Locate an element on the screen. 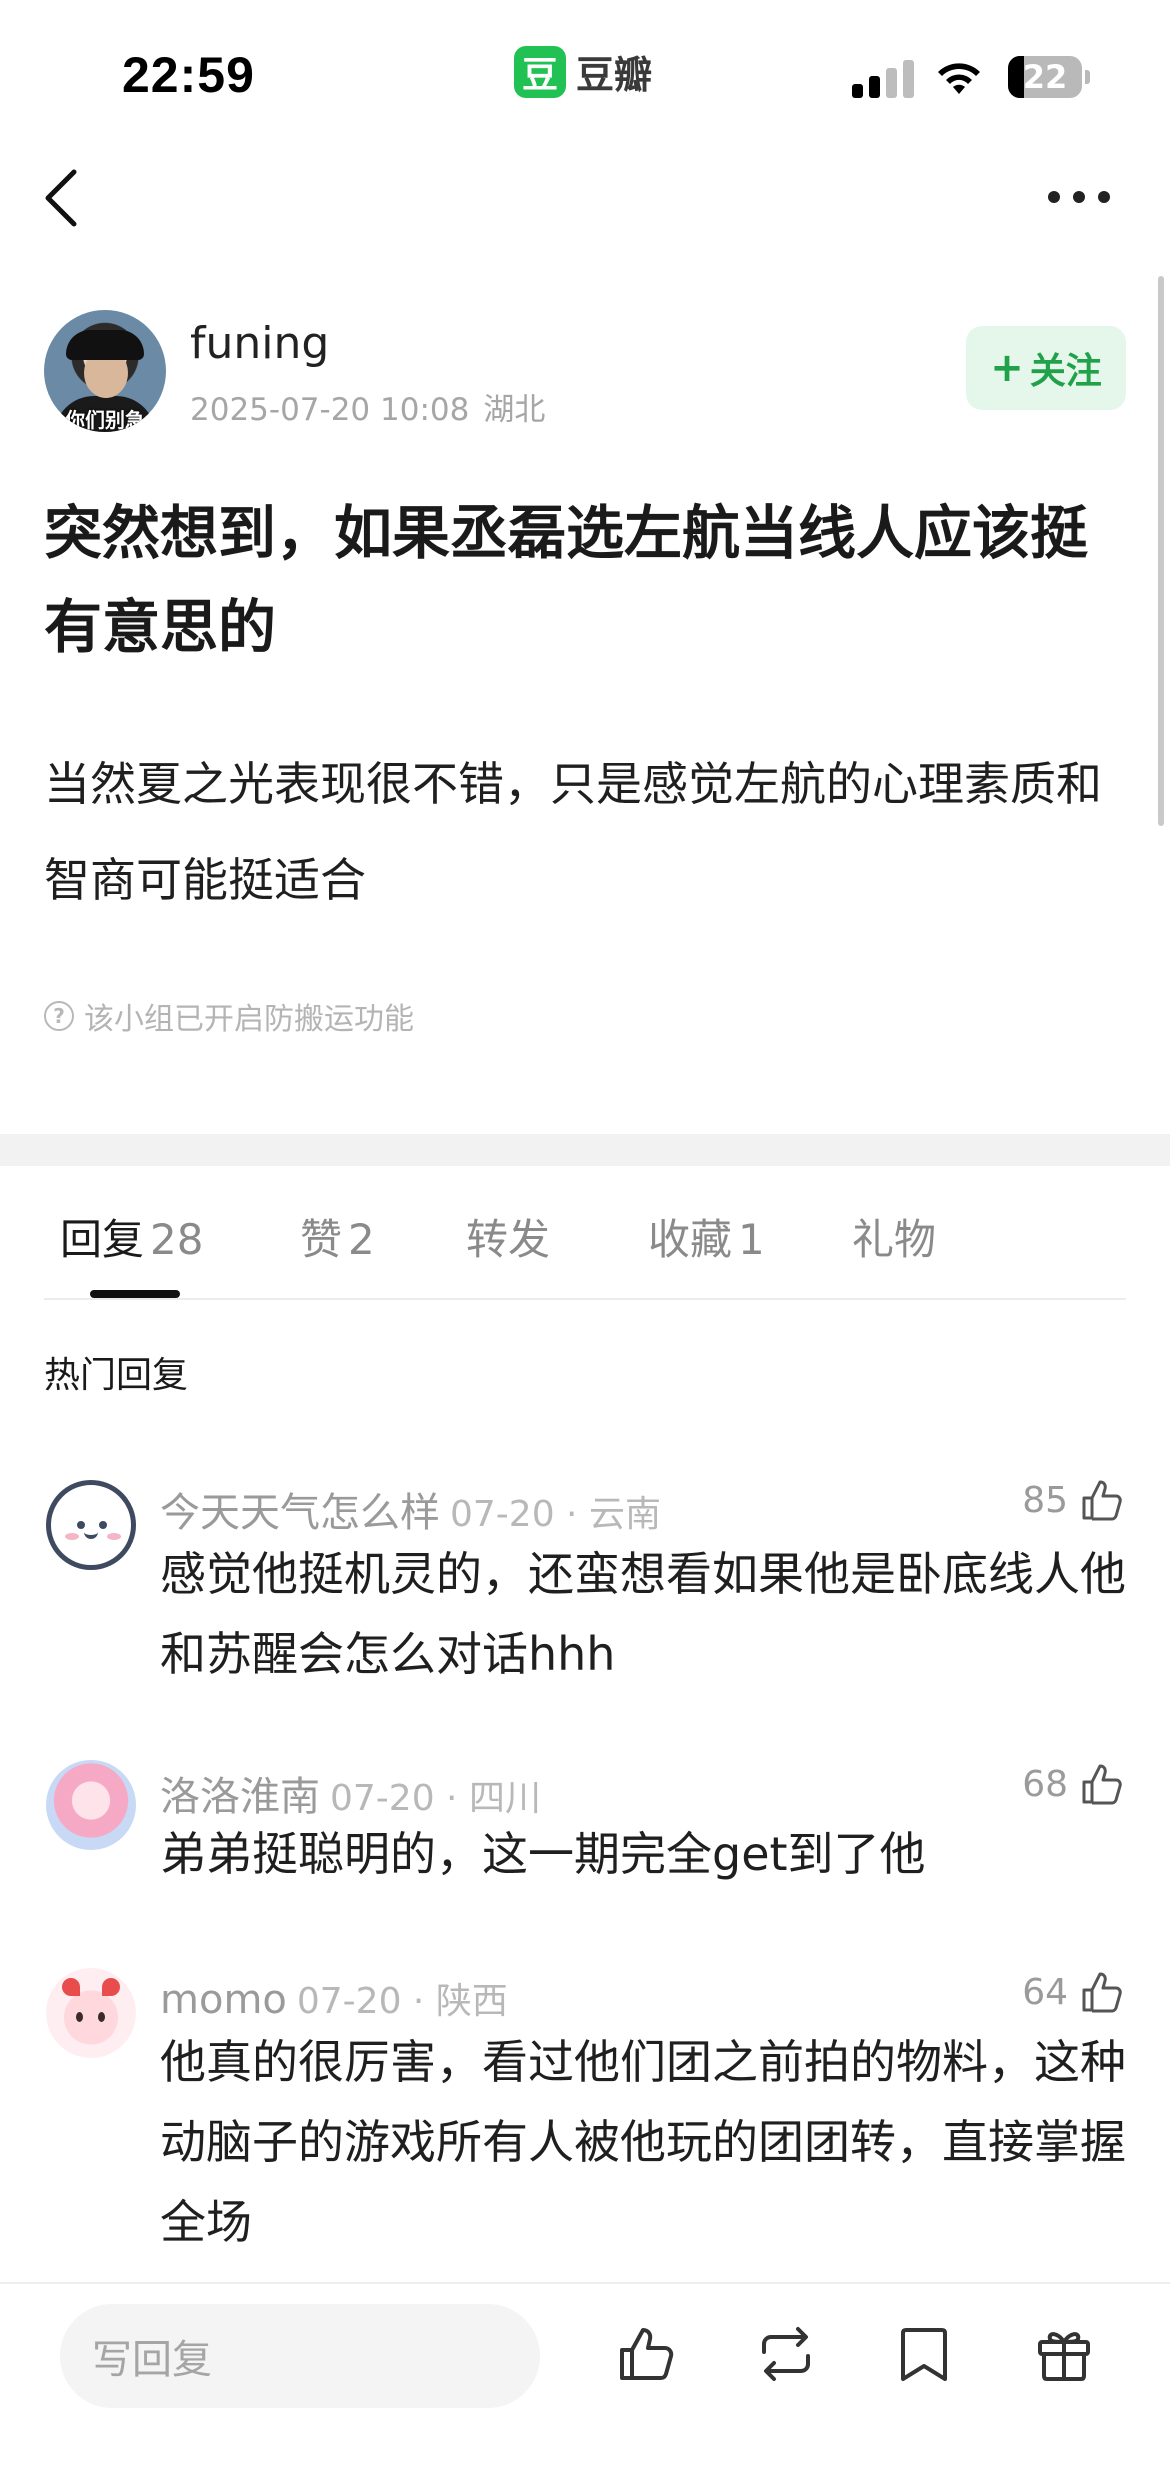 The image size is (1170, 2473). wifi-icon is located at coordinates (959, 78).